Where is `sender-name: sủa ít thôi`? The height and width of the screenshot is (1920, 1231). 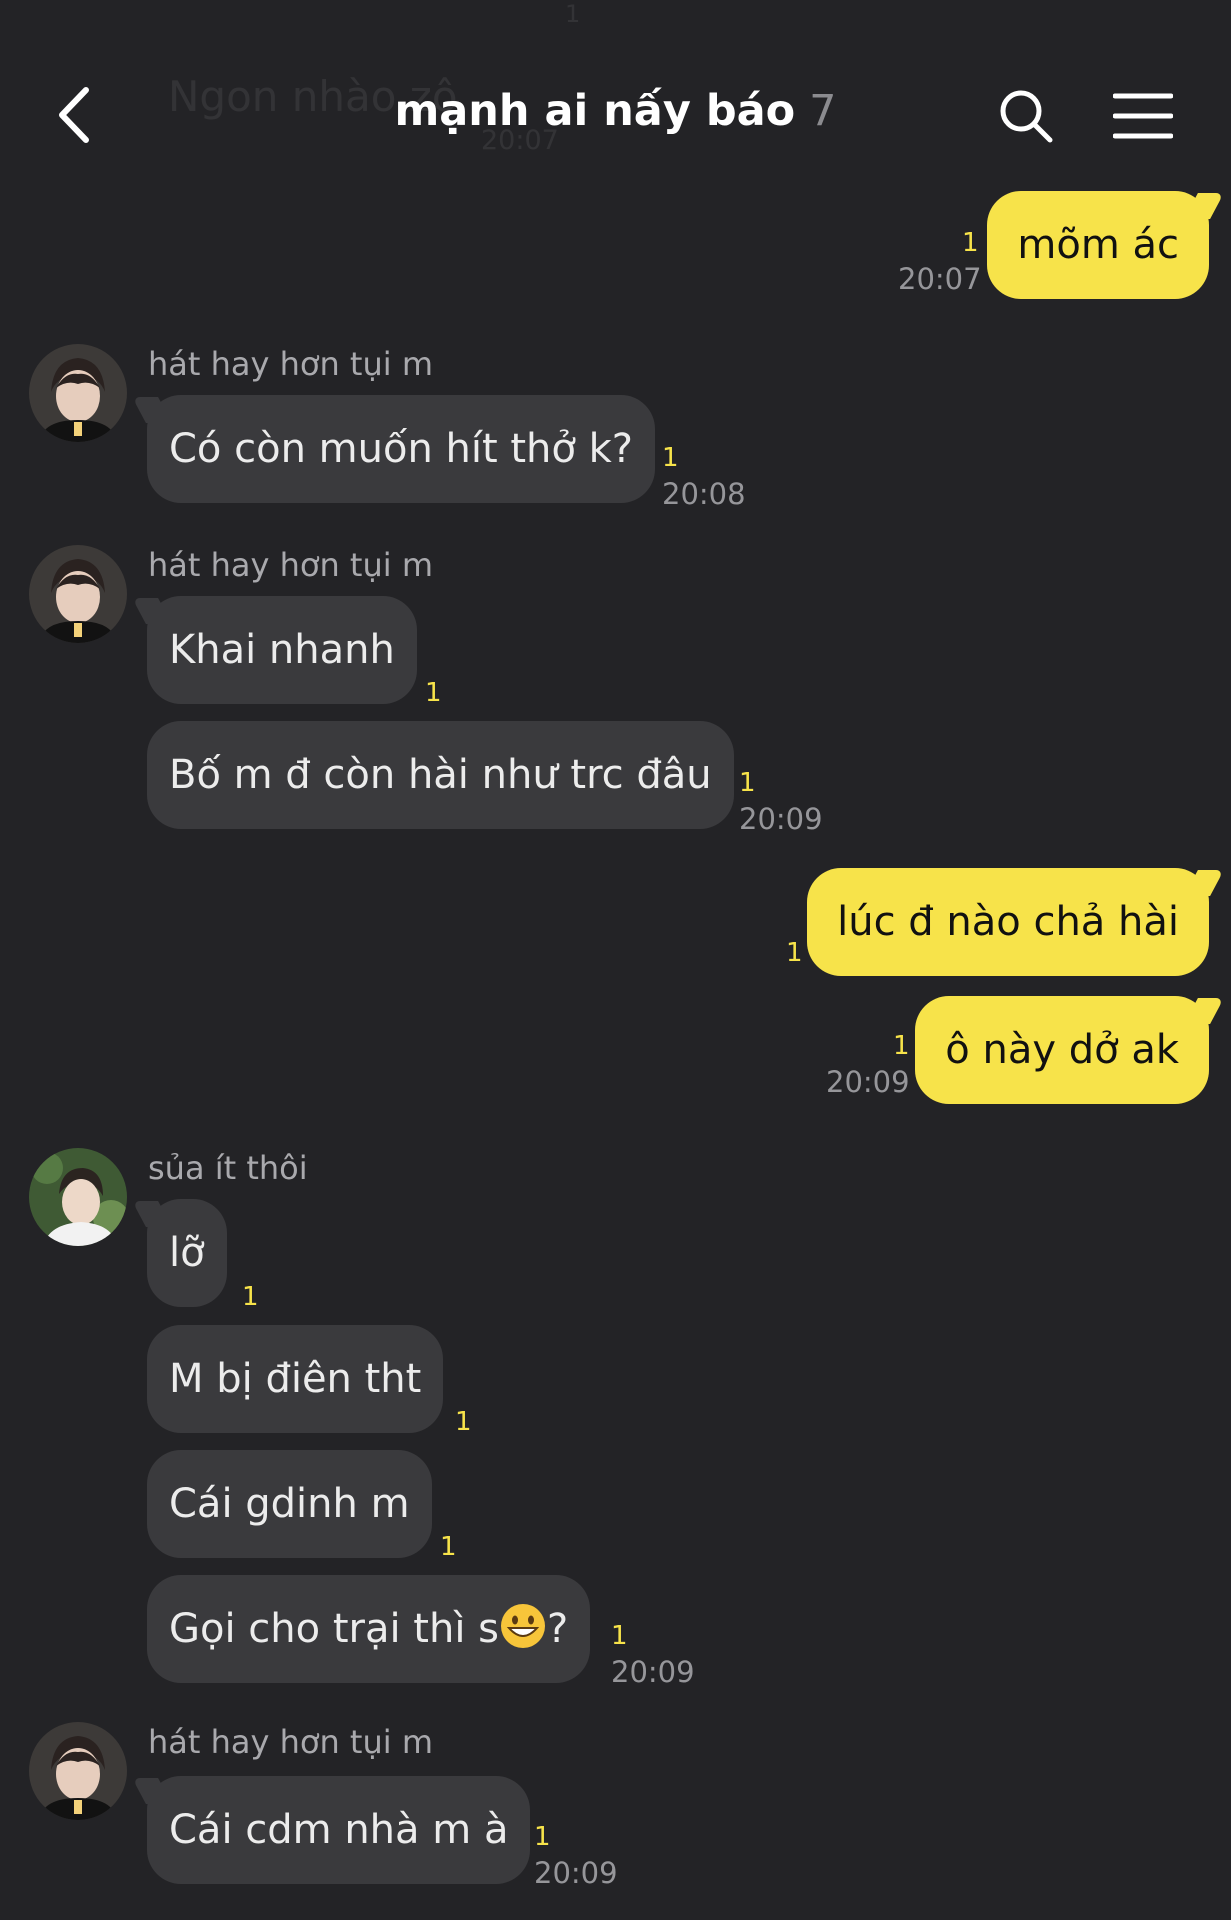 sender-name: sủa ít thôi is located at coordinates (228, 1168).